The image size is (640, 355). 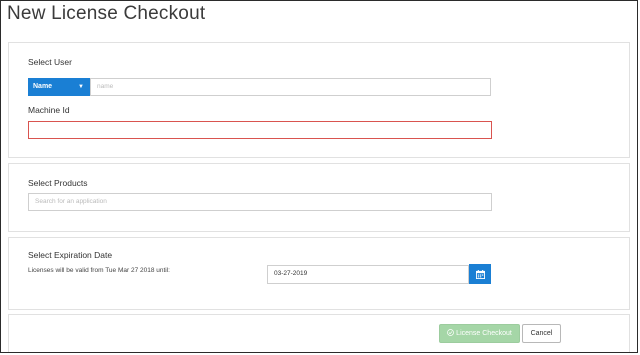 I want to click on calendar-icon, so click(x=480, y=274).